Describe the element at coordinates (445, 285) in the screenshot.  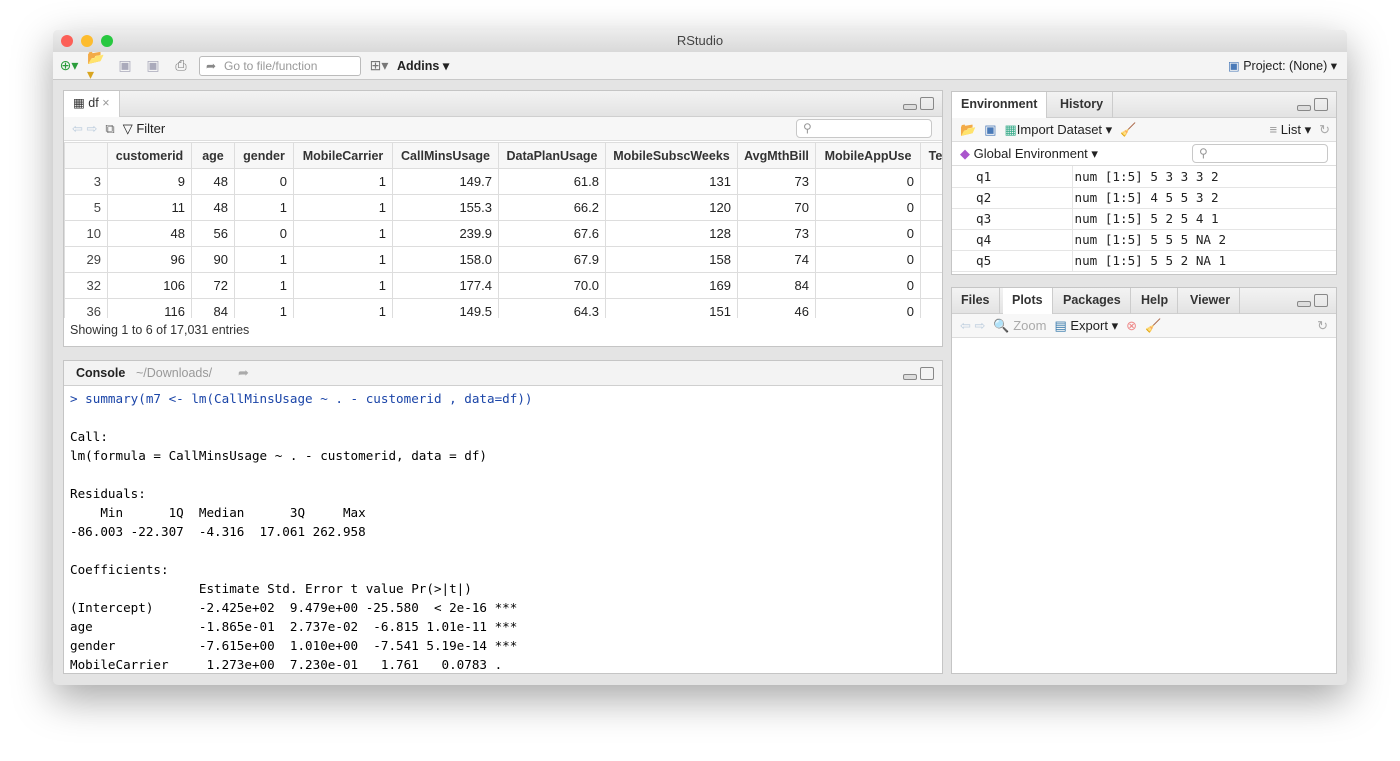
I see `table-cell: 177.4` at that location.